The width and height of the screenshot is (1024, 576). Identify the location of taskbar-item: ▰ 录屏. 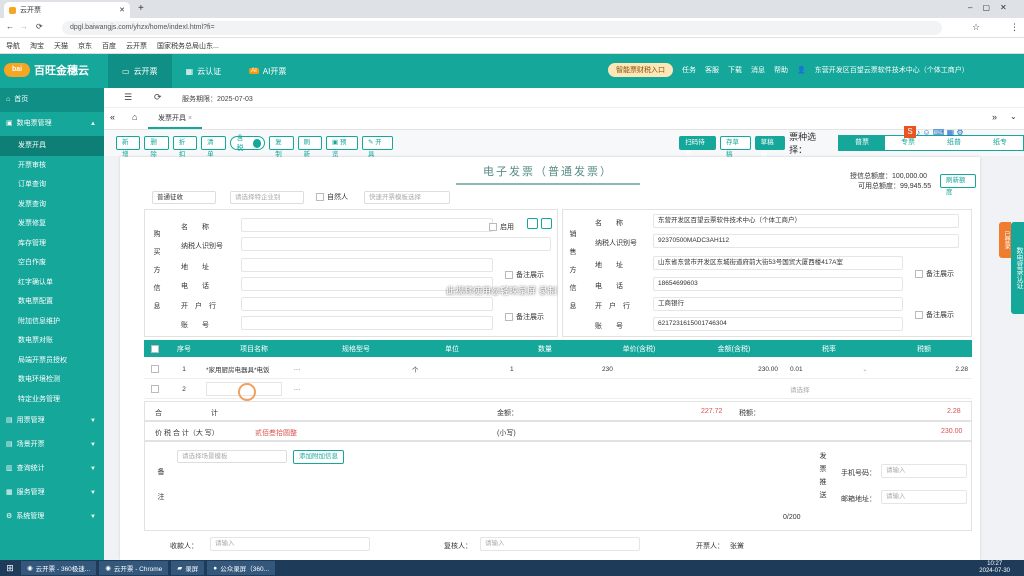
(188, 568).